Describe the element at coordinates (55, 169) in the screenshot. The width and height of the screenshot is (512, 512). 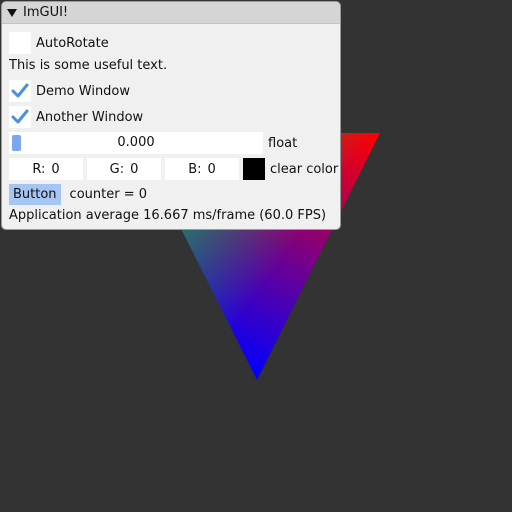
I see `r-value: 0` at that location.